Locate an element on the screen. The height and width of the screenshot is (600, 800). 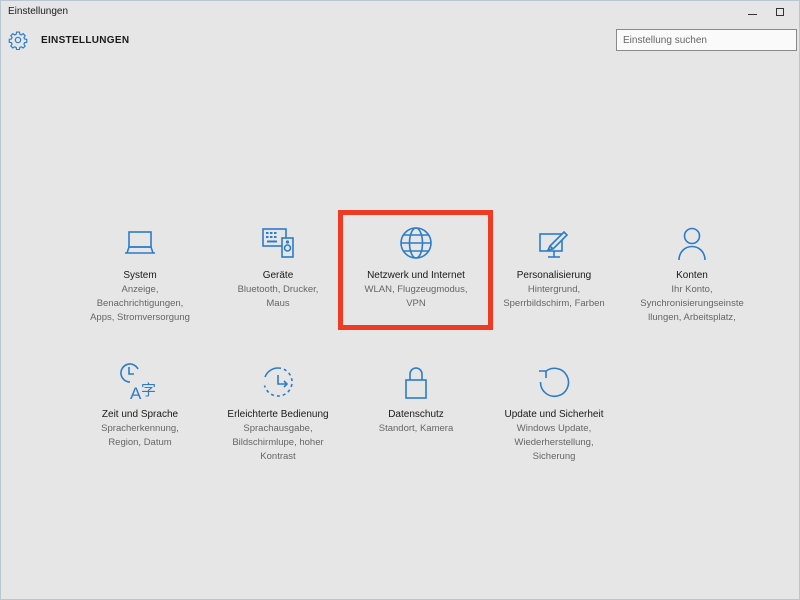
window-title: Einstellungen is located at coordinates (38, 11).